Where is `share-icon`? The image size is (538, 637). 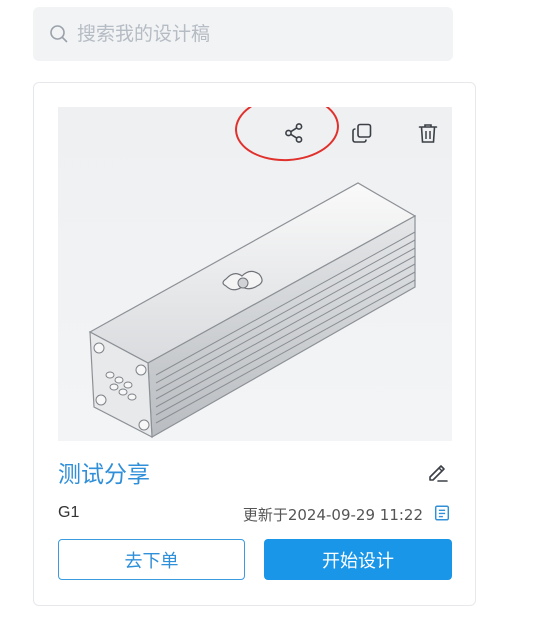 share-icon is located at coordinates (294, 133).